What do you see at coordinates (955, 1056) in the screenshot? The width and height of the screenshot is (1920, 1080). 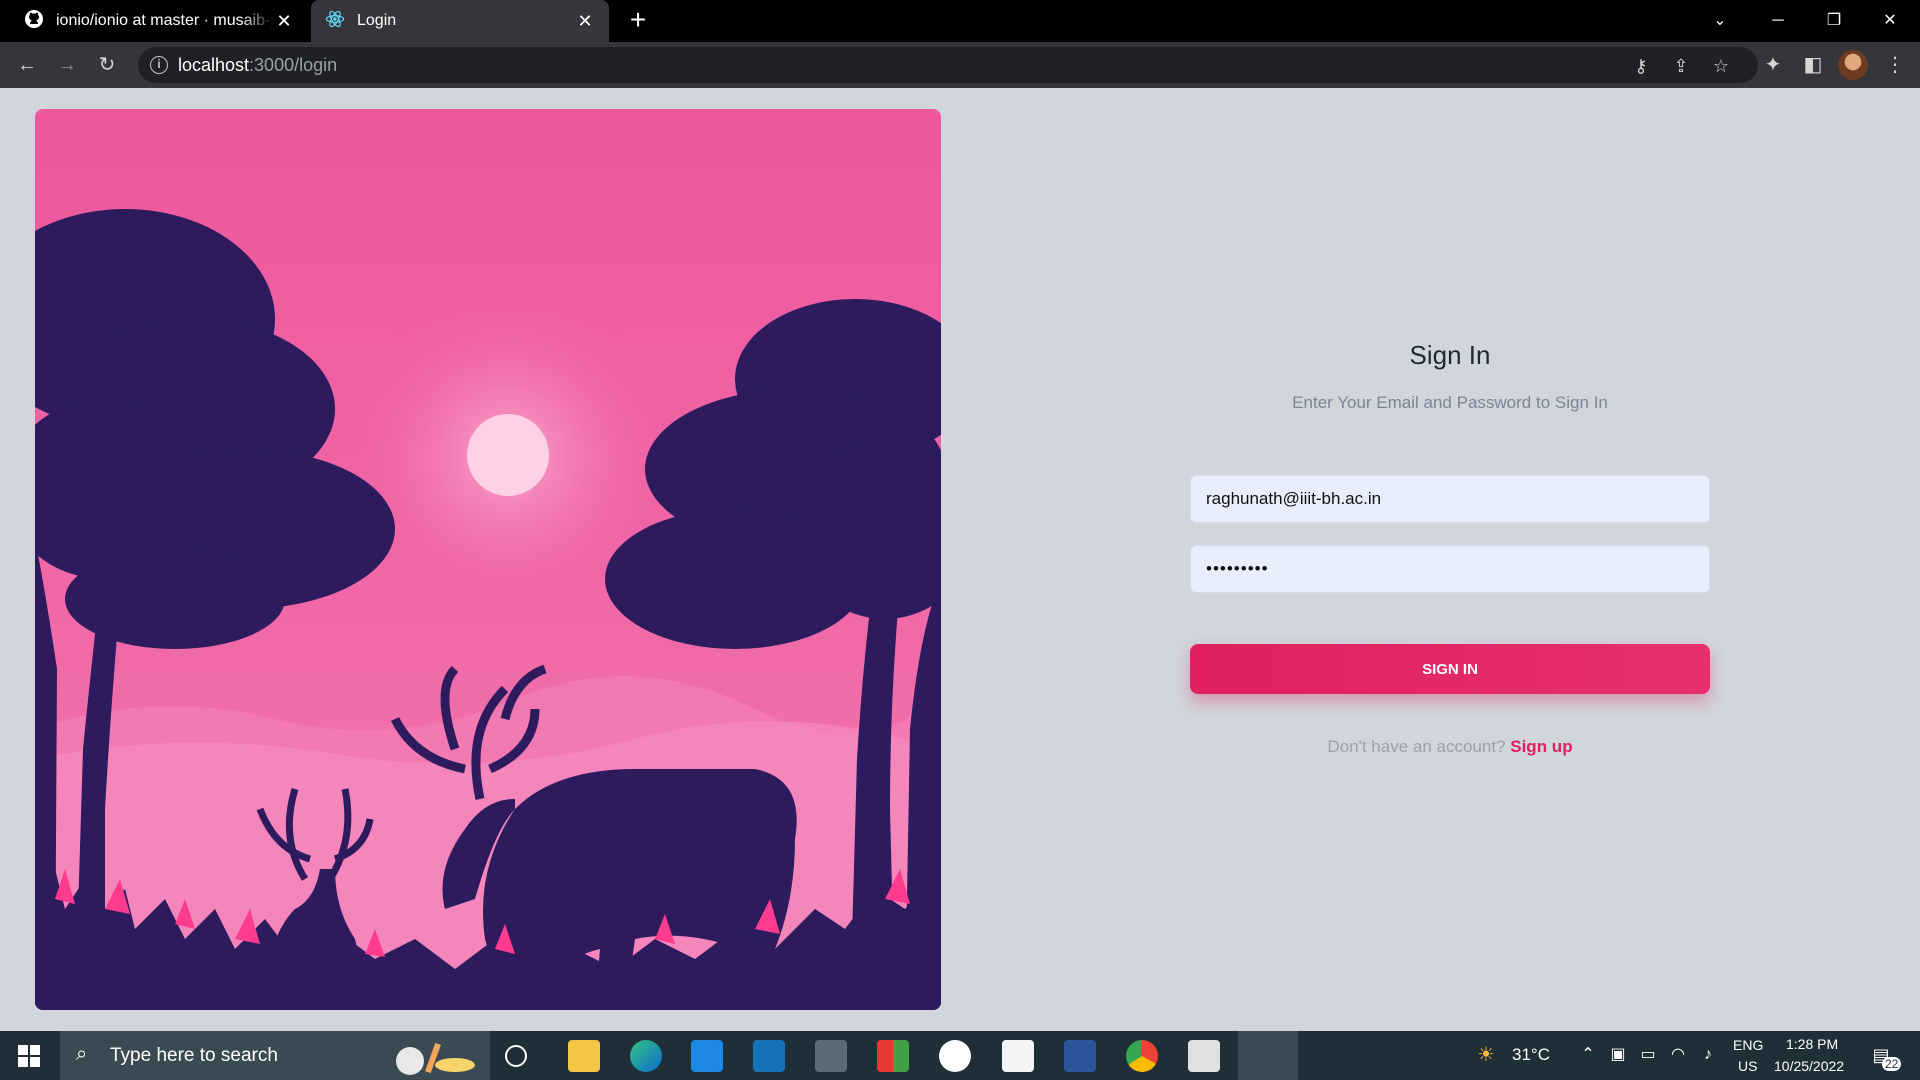 I see `keep-icon` at bounding box center [955, 1056].